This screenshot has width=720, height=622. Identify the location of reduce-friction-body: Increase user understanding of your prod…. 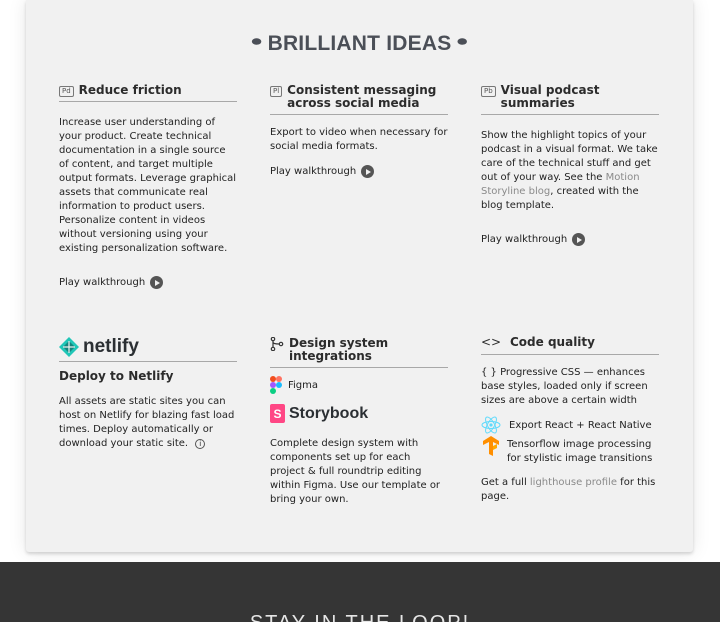
(148, 185).